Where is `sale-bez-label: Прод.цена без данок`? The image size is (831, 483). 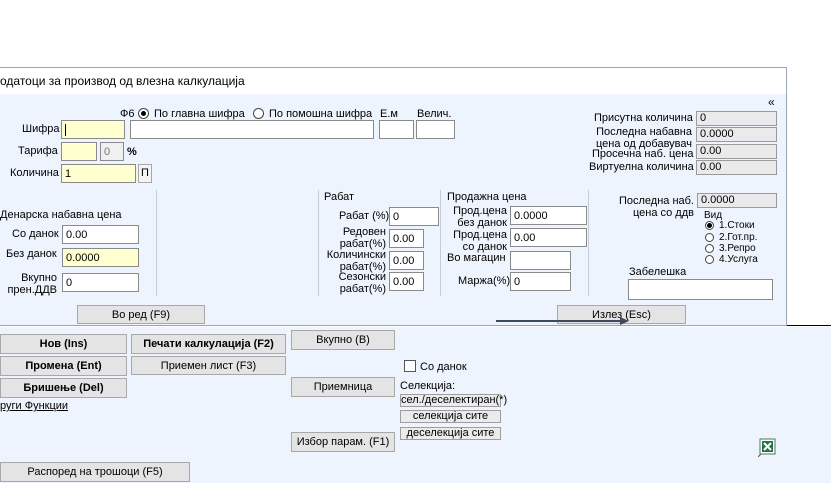 sale-bez-label: Прод.цена без данок is located at coordinates (475, 217).